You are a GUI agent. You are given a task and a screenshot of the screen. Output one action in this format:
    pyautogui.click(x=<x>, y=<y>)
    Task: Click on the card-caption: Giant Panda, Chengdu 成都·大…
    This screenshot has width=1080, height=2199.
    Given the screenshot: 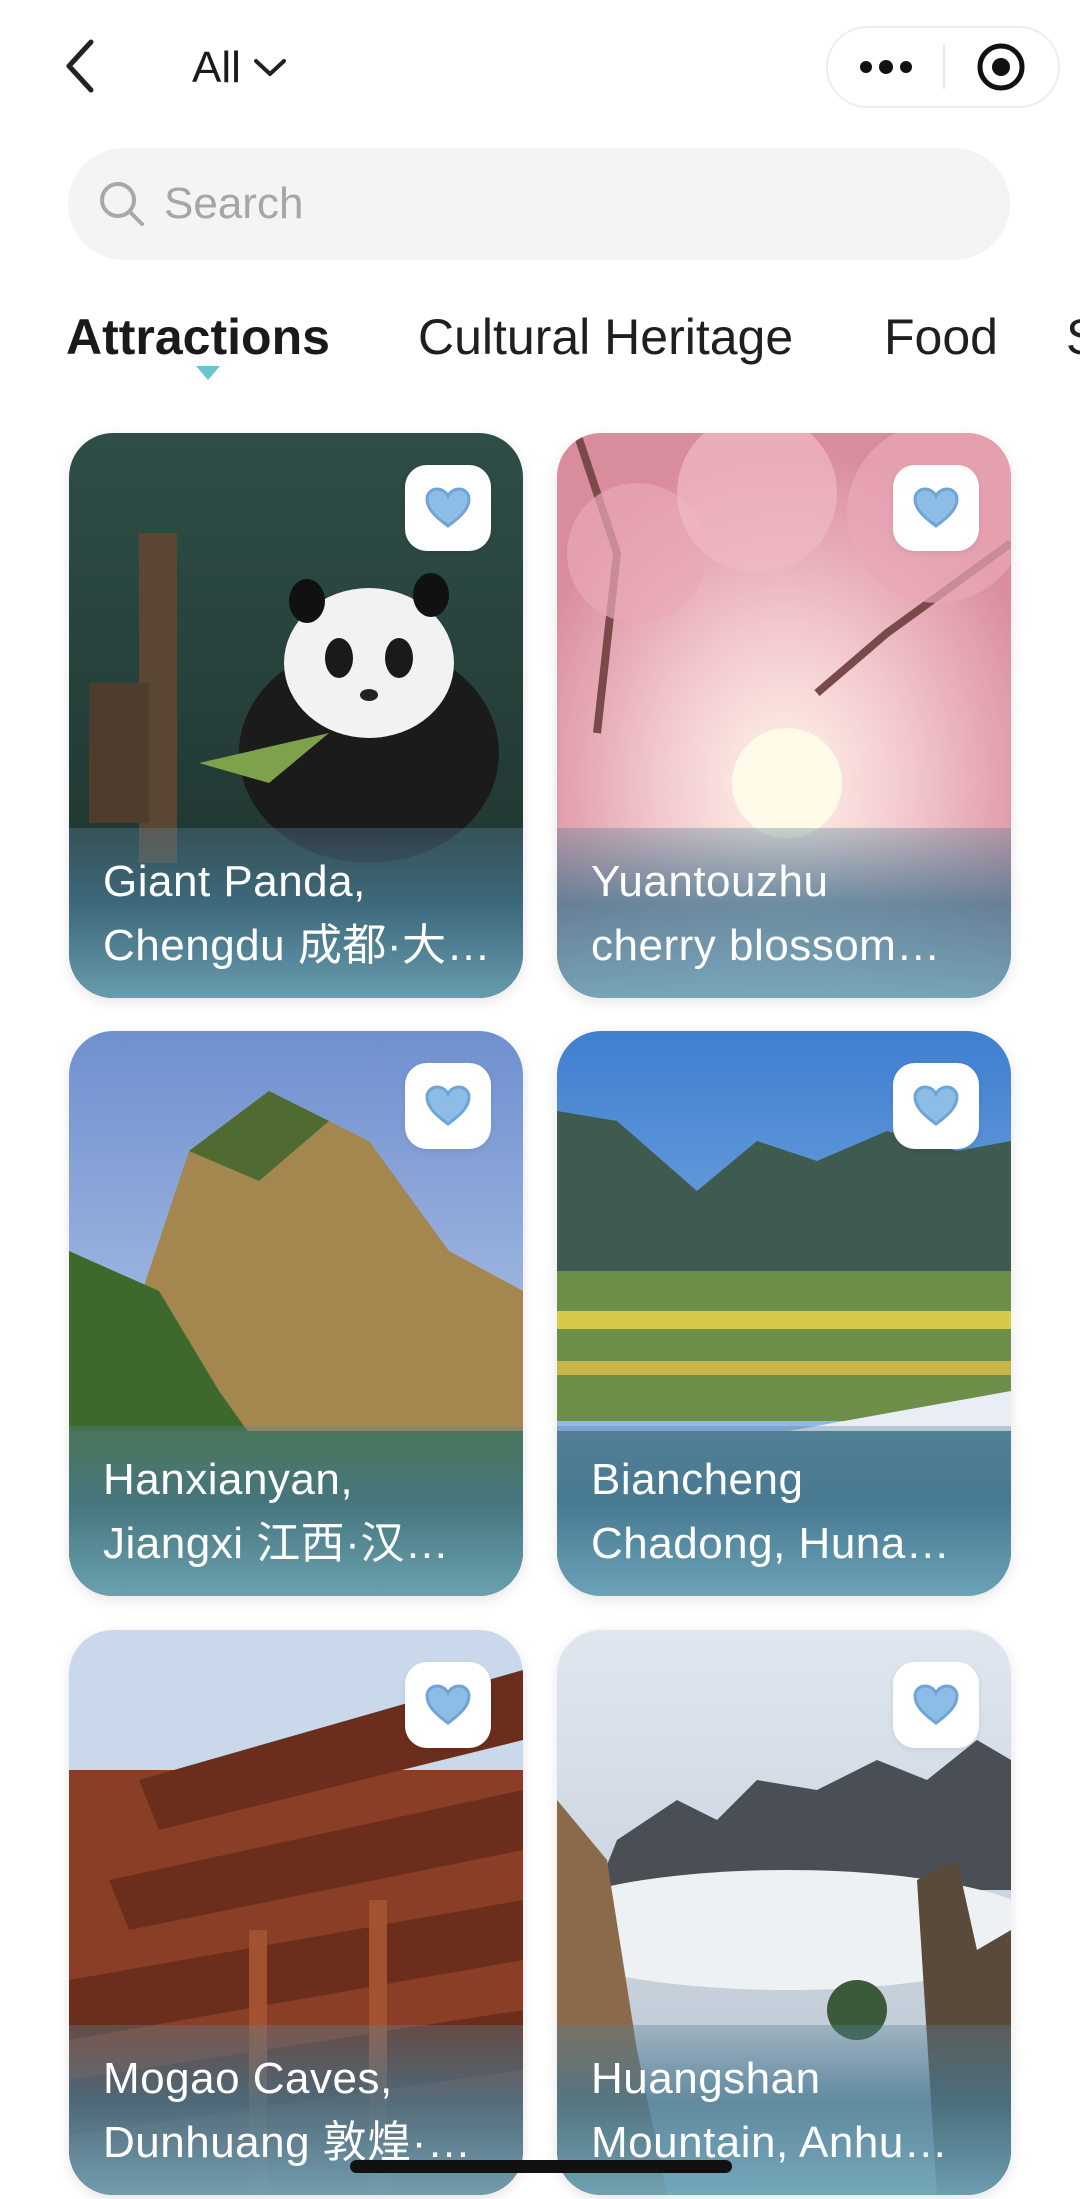 What is the action you would take?
    pyautogui.click(x=296, y=913)
    